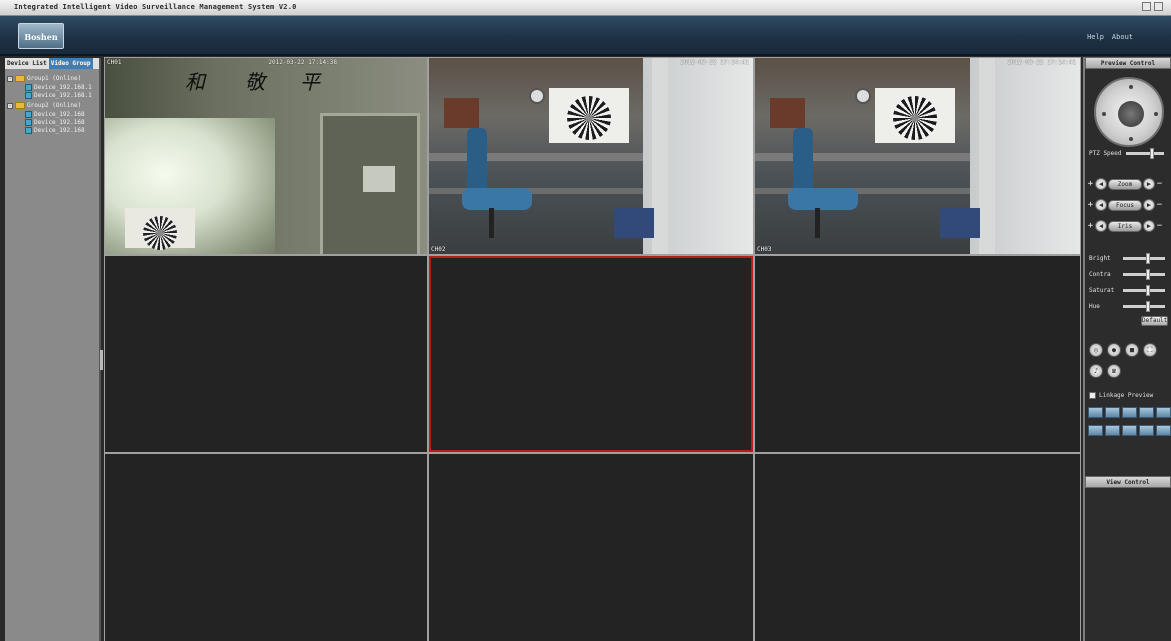 This screenshot has height=641, width=1171. What do you see at coordinates (101, 360) in the screenshot?
I see `panel-splitter-handle` at bounding box center [101, 360].